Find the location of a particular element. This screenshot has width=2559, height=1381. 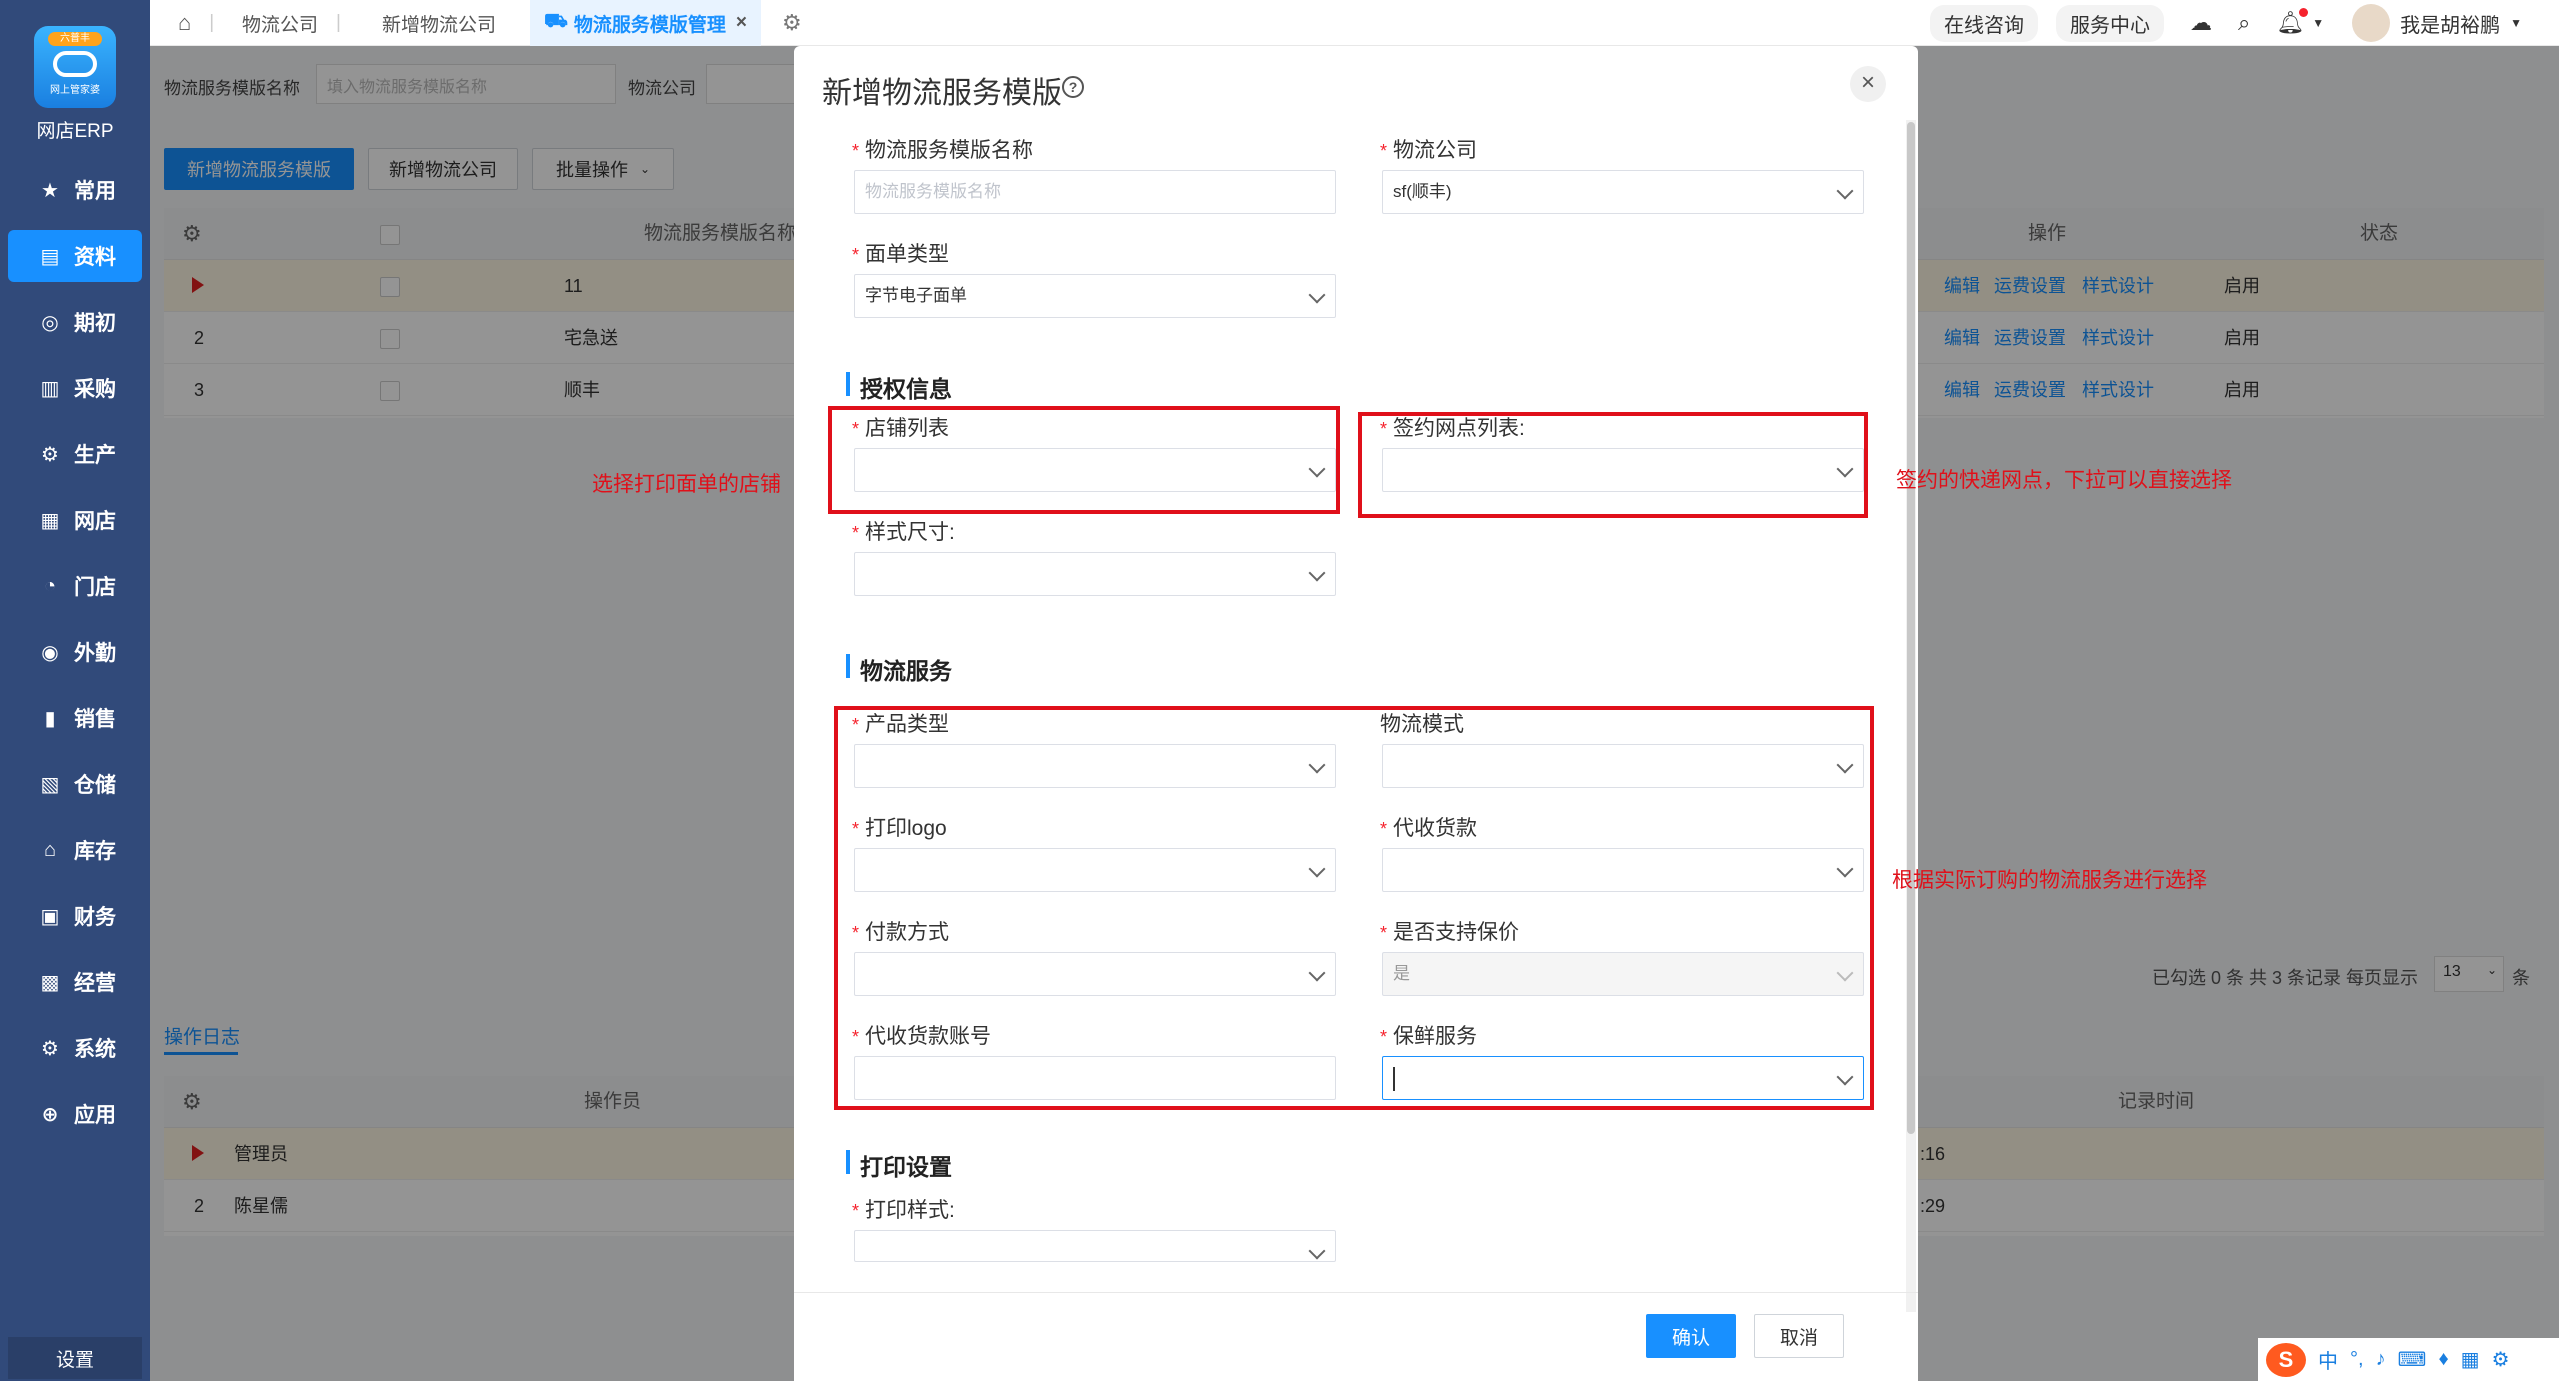

label-waybill-type: * 面单类型 is located at coordinates (901, 254).